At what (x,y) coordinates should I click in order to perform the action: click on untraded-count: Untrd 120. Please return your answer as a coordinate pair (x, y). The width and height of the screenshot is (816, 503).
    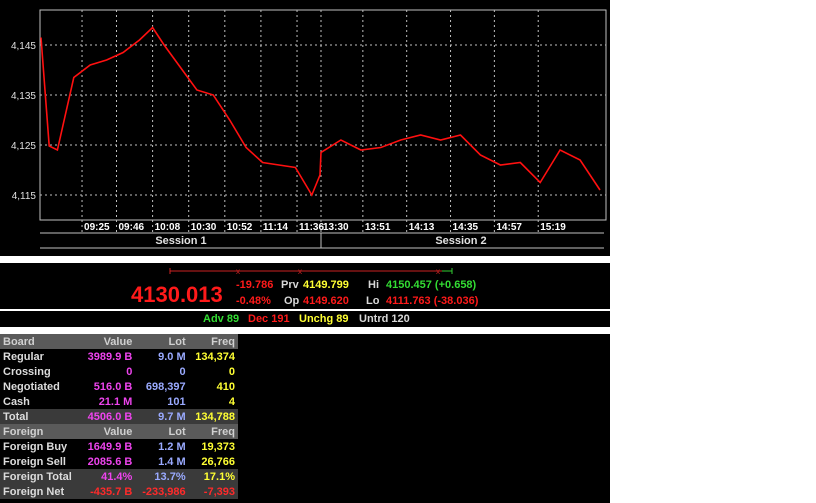
    Looking at the image, I should click on (384, 319).